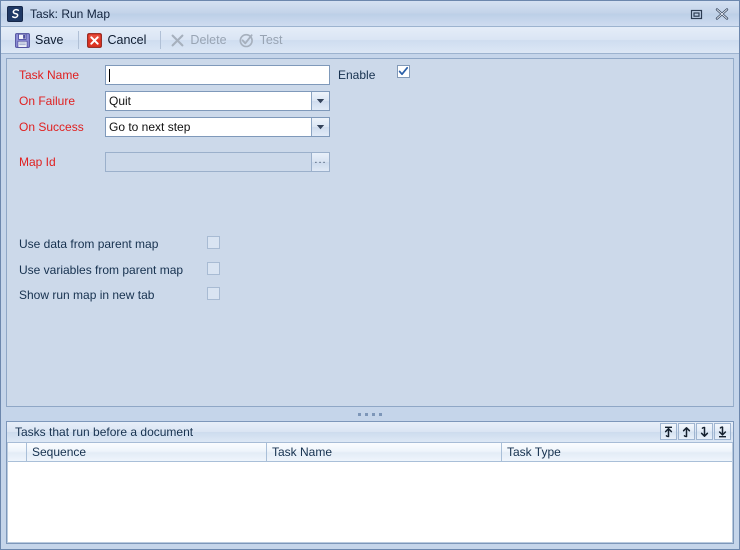 The height and width of the screenshot is (550, 740). What do you see at coordinates (213, 293) in the screenshot?
I see `show-run-map-in-new-tab-checkbox` at bounding box center [213, 293].